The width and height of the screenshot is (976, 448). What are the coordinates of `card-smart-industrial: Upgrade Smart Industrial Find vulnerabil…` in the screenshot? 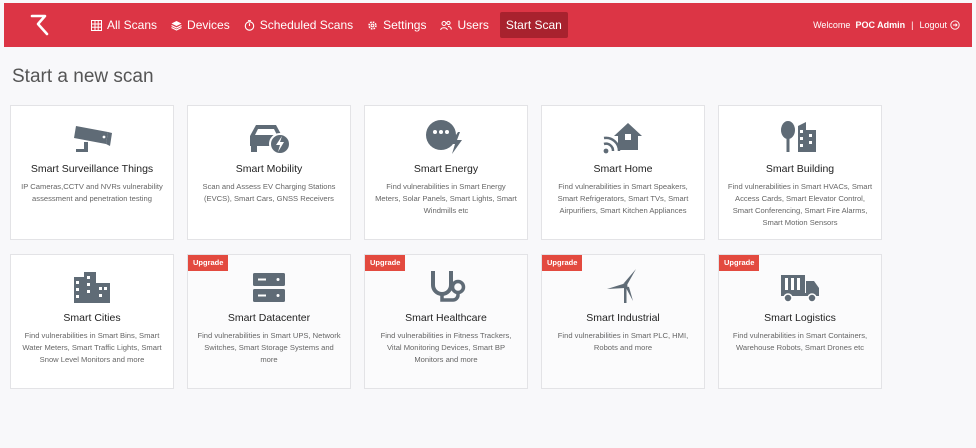 It's located at (623, 321).